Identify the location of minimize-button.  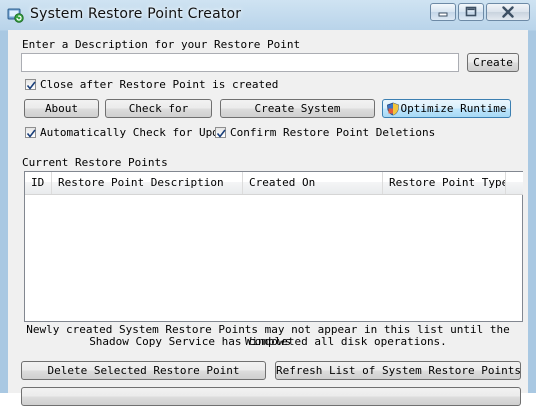
(443, 12).